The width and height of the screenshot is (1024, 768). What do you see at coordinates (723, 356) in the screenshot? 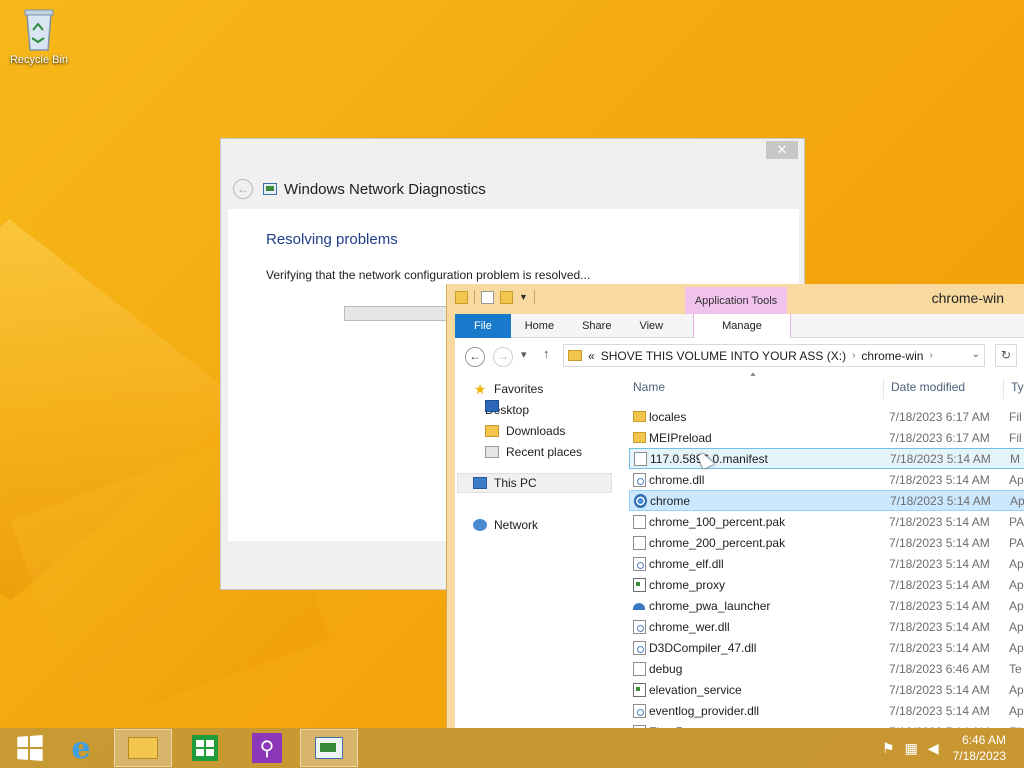
I see `breadcrumb-drive: SHOVE THIS VOLUME INTO YOUR ASS (X:)` at bounding box center [723, 356].